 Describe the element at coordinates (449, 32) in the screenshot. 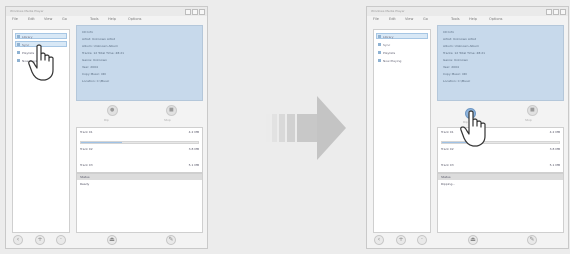

I see `info-line: CD Info` at that location.